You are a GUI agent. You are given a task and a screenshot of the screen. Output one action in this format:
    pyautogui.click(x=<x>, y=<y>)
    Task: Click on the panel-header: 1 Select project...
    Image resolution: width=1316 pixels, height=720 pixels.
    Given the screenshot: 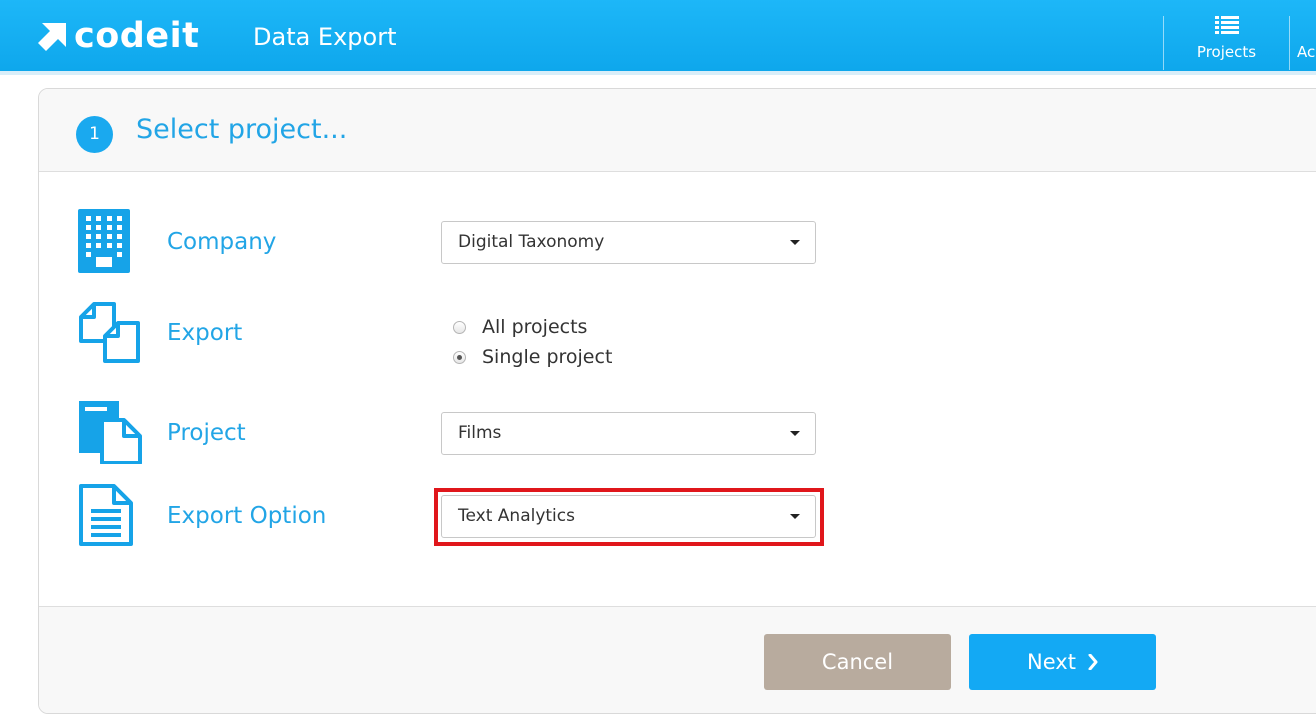 What is the action you would take?
    pyautogui.click(x=677, y=130)
    